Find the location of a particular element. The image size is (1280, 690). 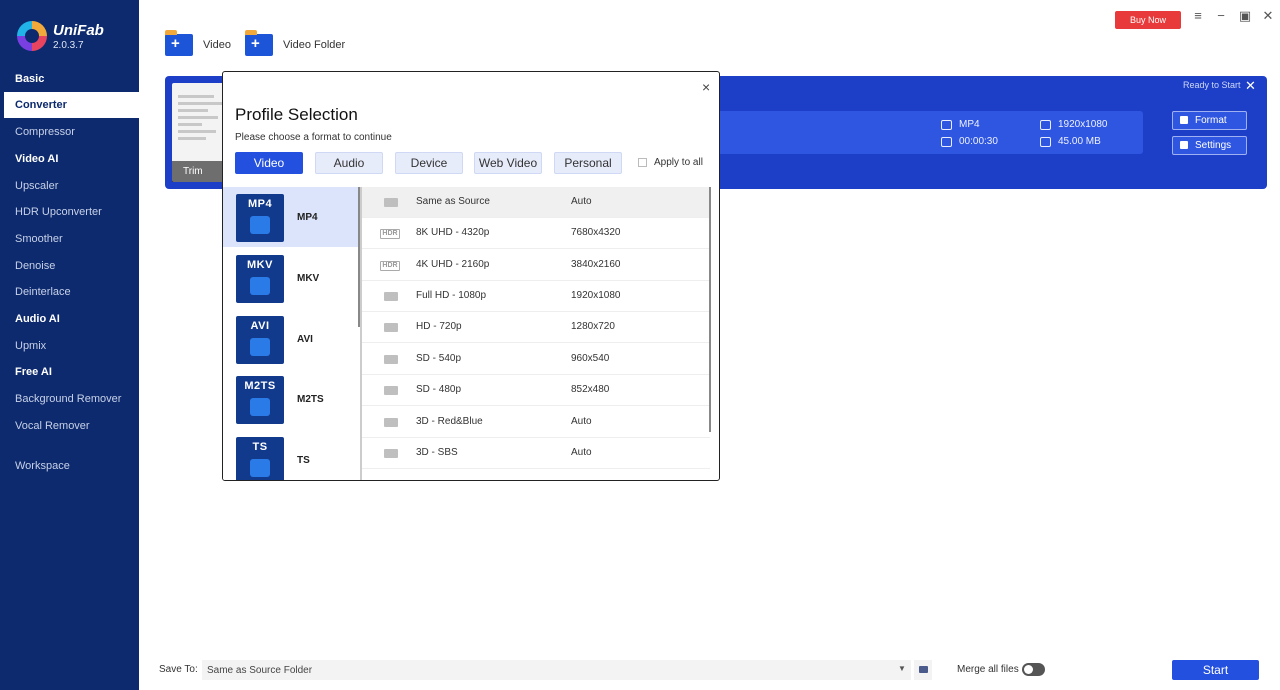

sidebar-item-compressor: Compressor is located at coordinates (45, 132).